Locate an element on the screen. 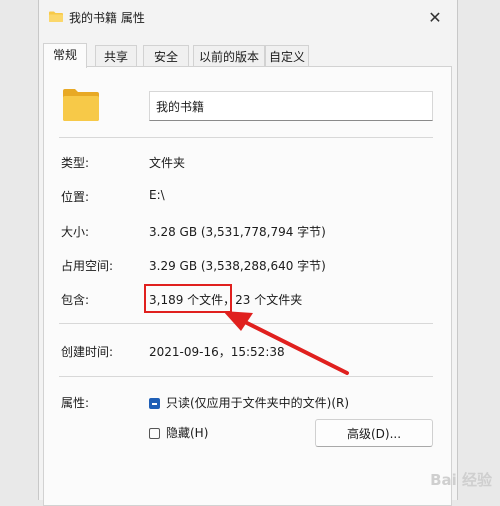 This screenshot has height=506, width=500. title-bar: 我的书籍 属性 ✕ is located at coordinates (248, 17).